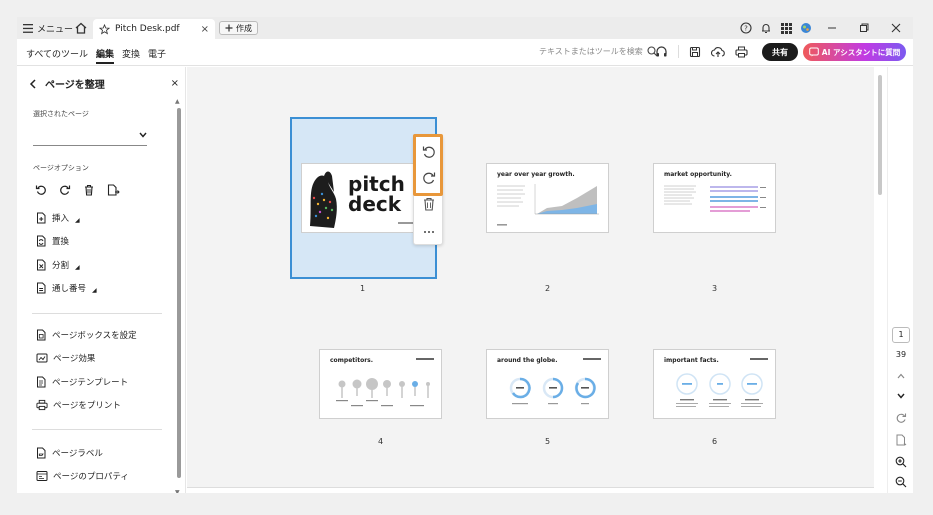  Describe the element at coordinates (701, 51) in the screenshot. I see `toolbar-icons` at that location.